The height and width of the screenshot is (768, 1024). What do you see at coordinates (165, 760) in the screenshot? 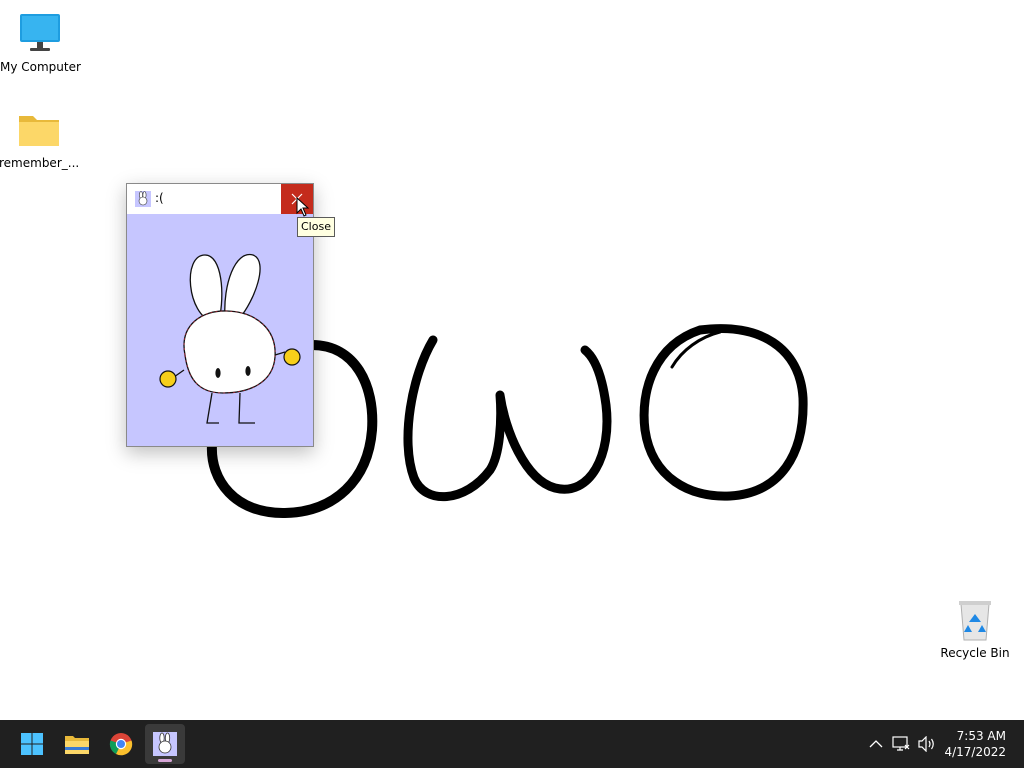
I see `active-app-indicator` at bounding box center [165, 760].